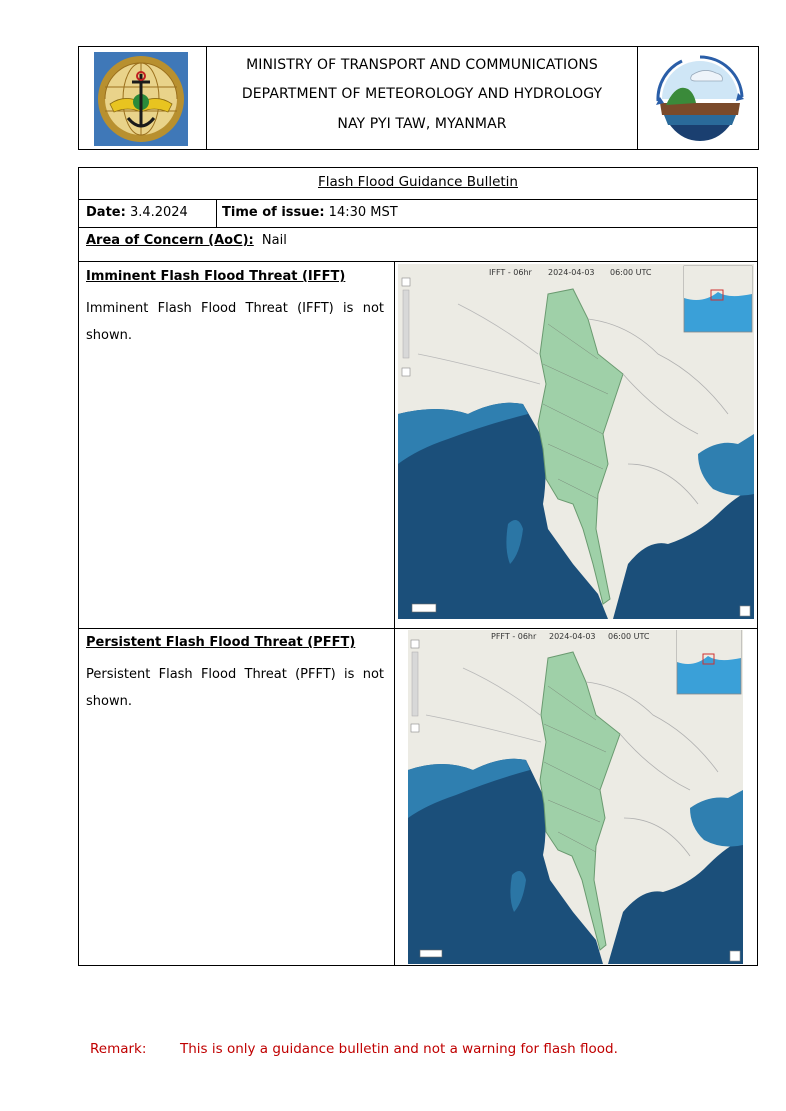 The height and width of the screenshot is (1111, 786). Describe the element at coordinates (576, 441) in the screenshot. I see `ifft-map: IFFT - 06hr 2024-04-03 06:00 UTC` at that location.